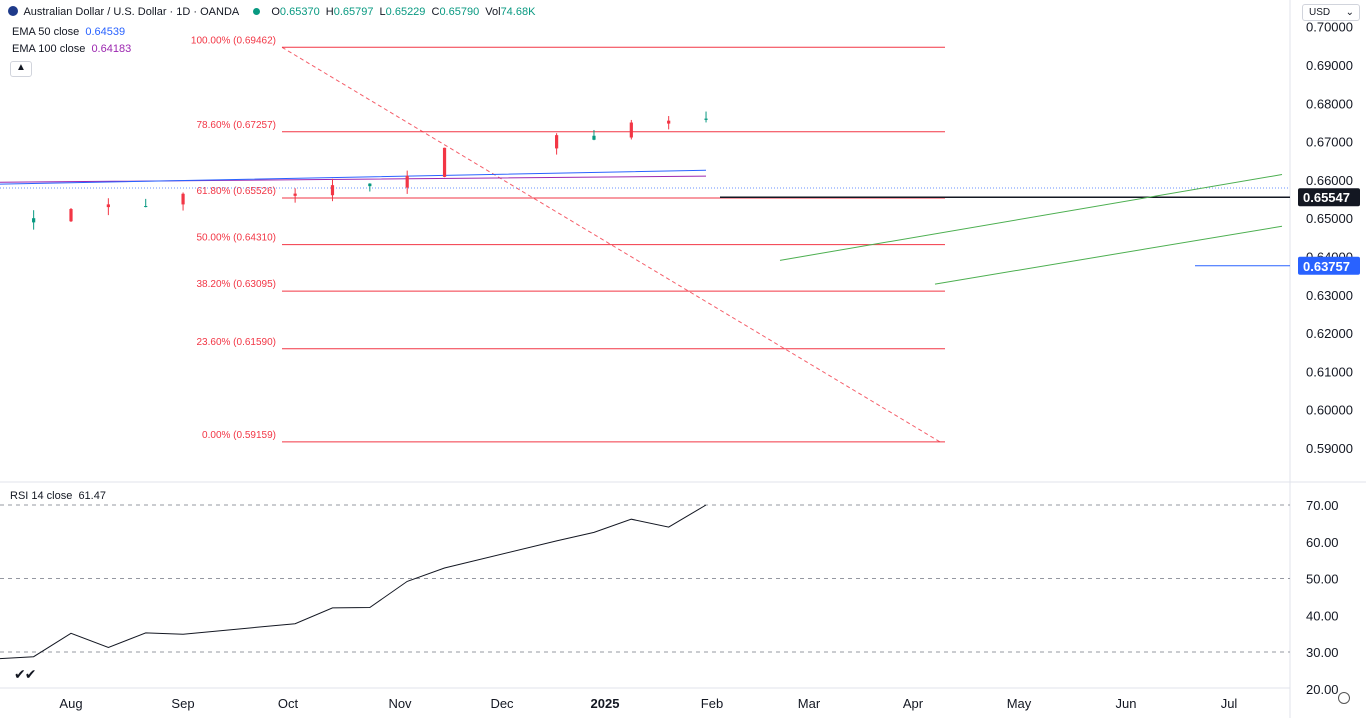 The height and width of the screenshot is (718, 1366). I want to click on ema50-line, so click(353, 177).